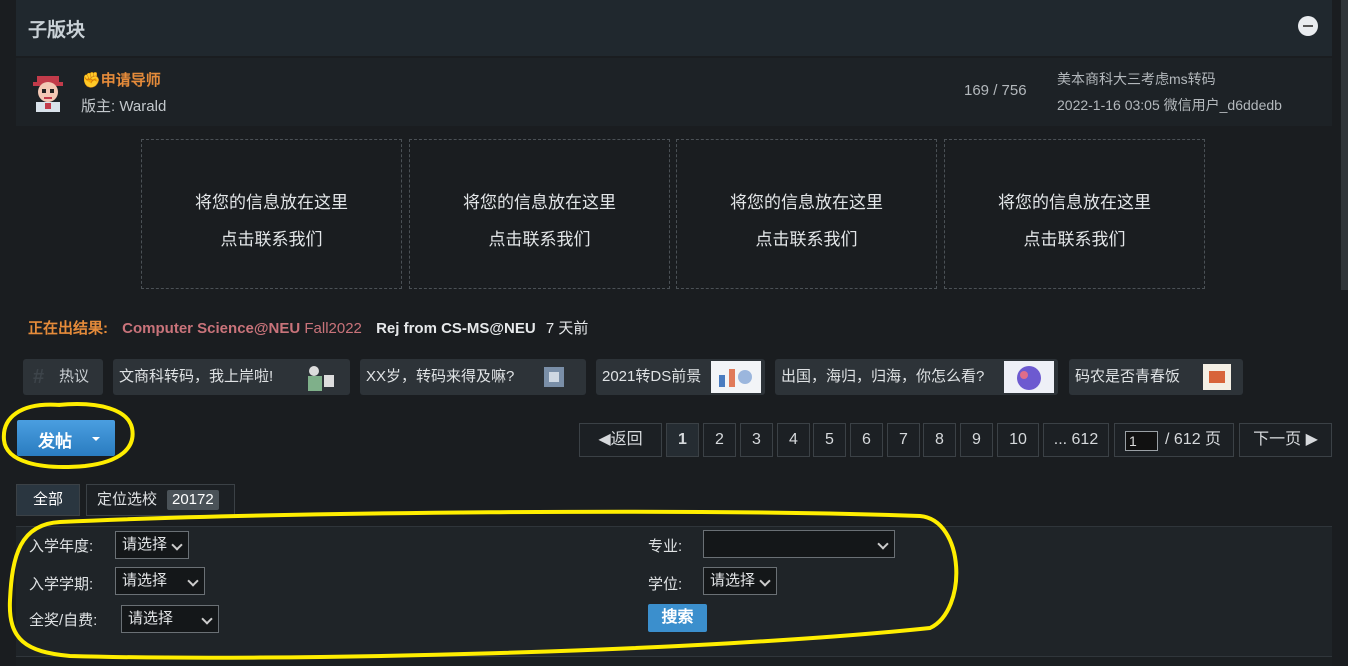  What do you see at coordinates (61, 546) in the screenshot?
I see `year-label: 入学年度:` at bounding box center [61, 546].